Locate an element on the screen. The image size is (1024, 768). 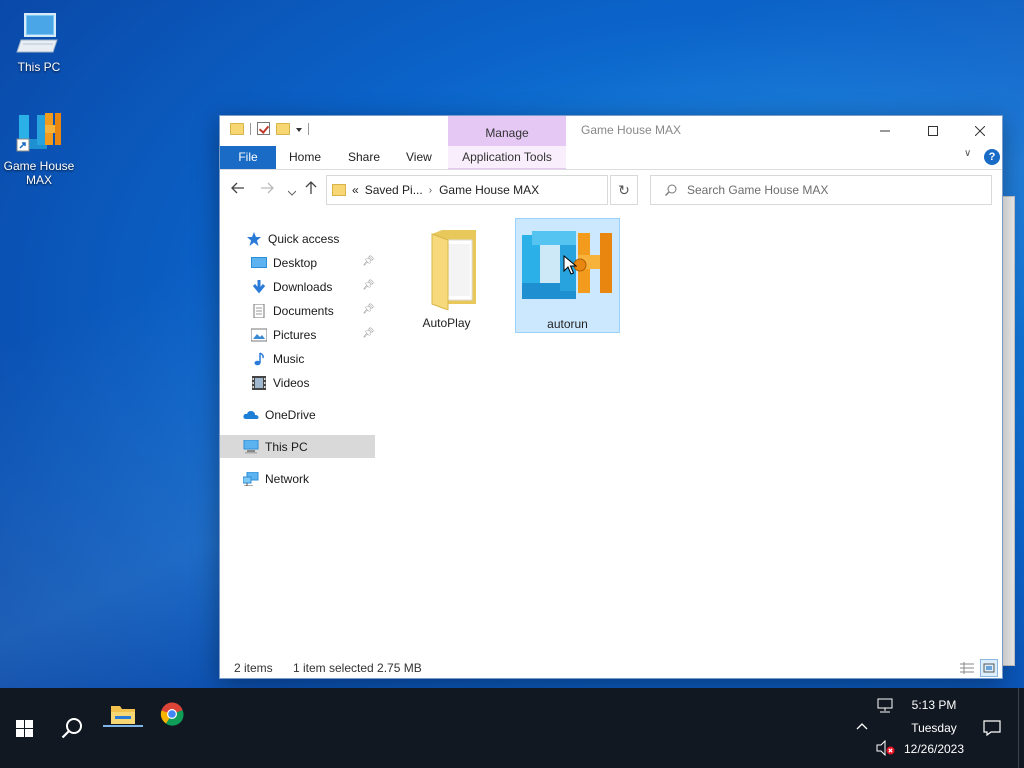
nav-quick-access: Quick access is located at coordinates (298, 238).